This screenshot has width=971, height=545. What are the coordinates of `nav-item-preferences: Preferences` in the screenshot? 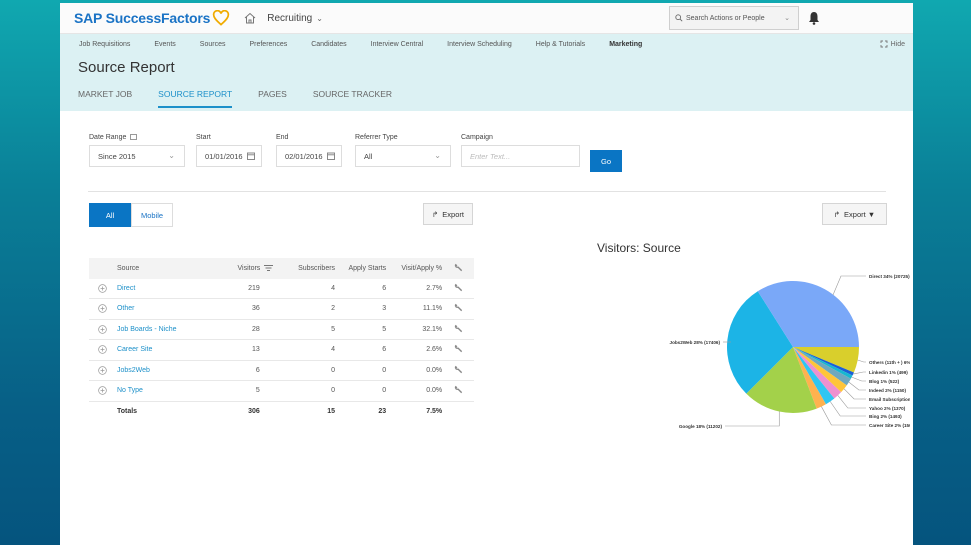 It's located at (268, 44).